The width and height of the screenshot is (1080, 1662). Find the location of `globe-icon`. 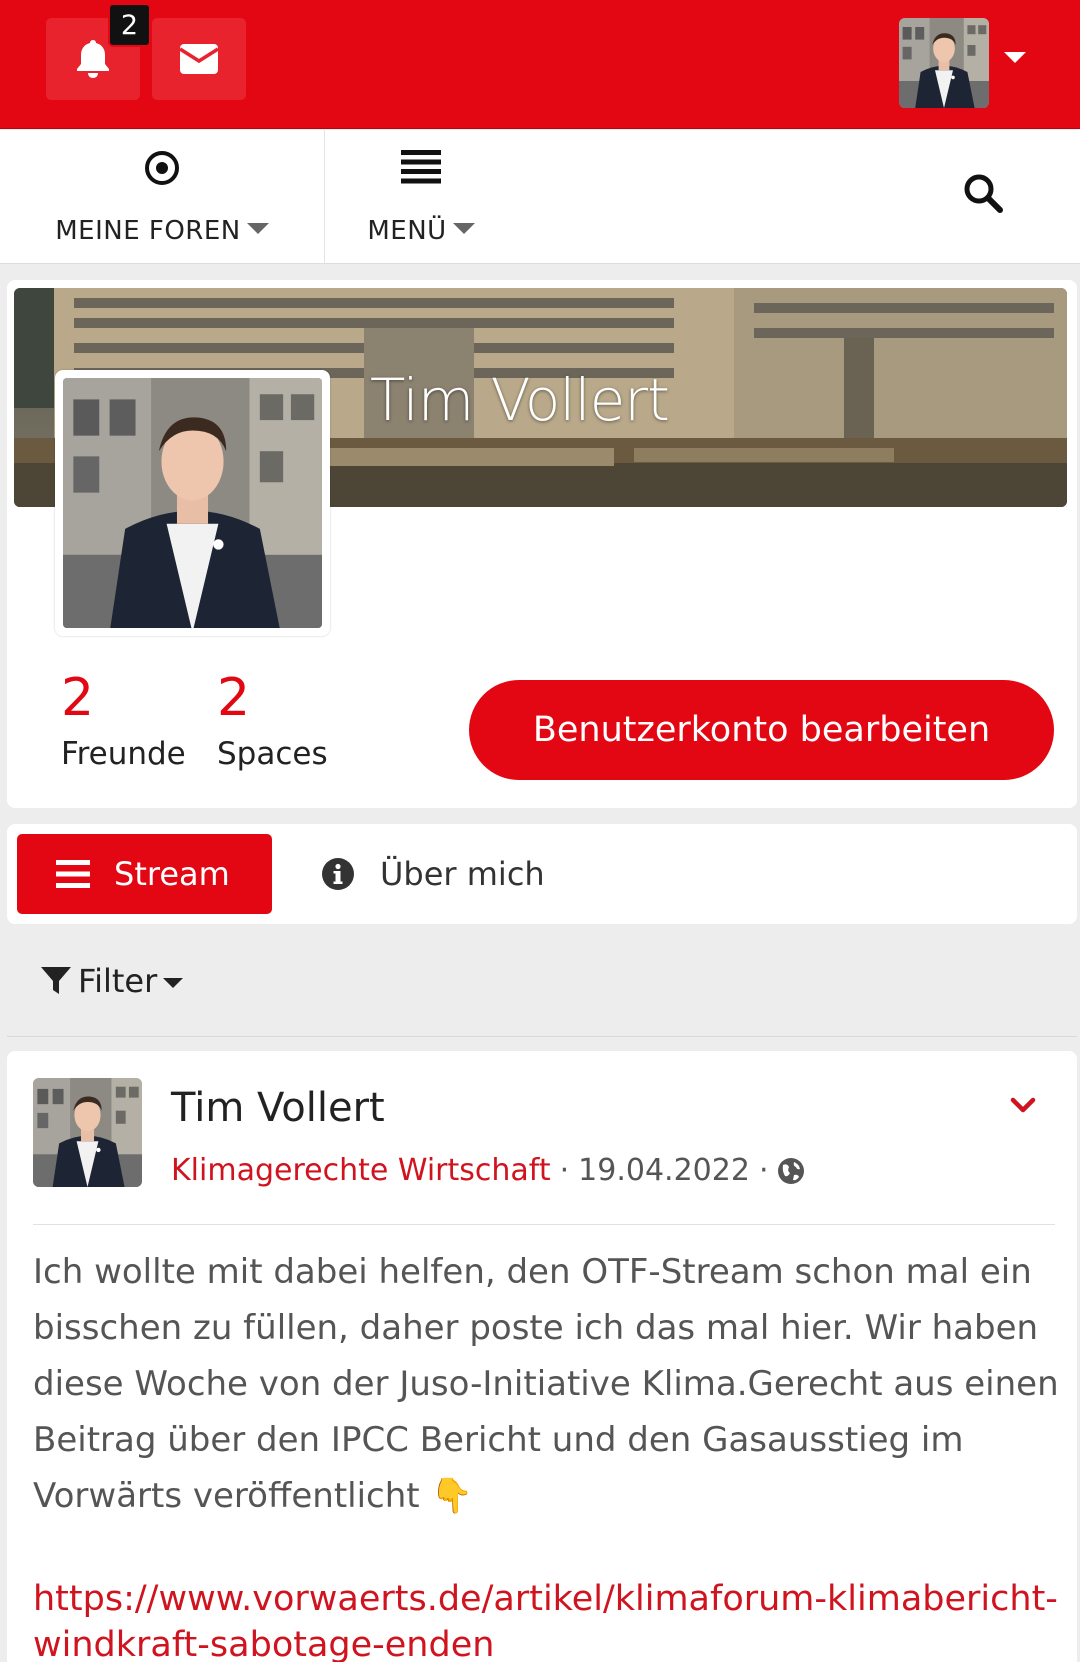

globe-icon is located at coordinates (791, 1170).